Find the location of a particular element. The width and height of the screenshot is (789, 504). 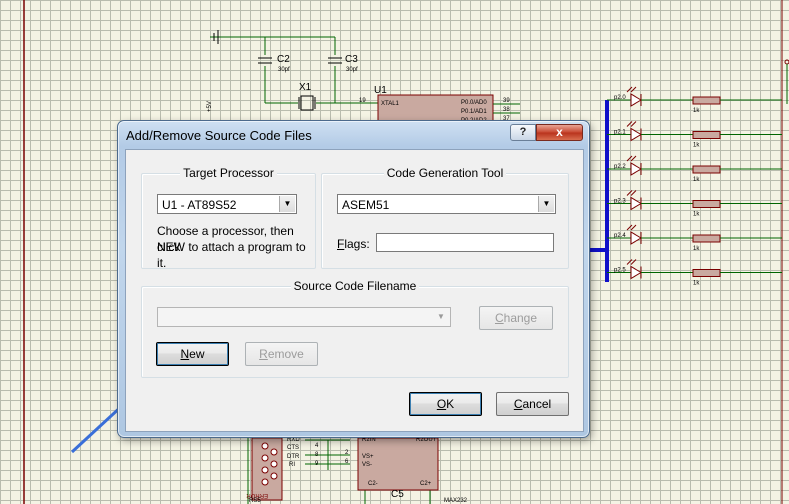

led-label: p2.4 is located at coordinates (620, 236).